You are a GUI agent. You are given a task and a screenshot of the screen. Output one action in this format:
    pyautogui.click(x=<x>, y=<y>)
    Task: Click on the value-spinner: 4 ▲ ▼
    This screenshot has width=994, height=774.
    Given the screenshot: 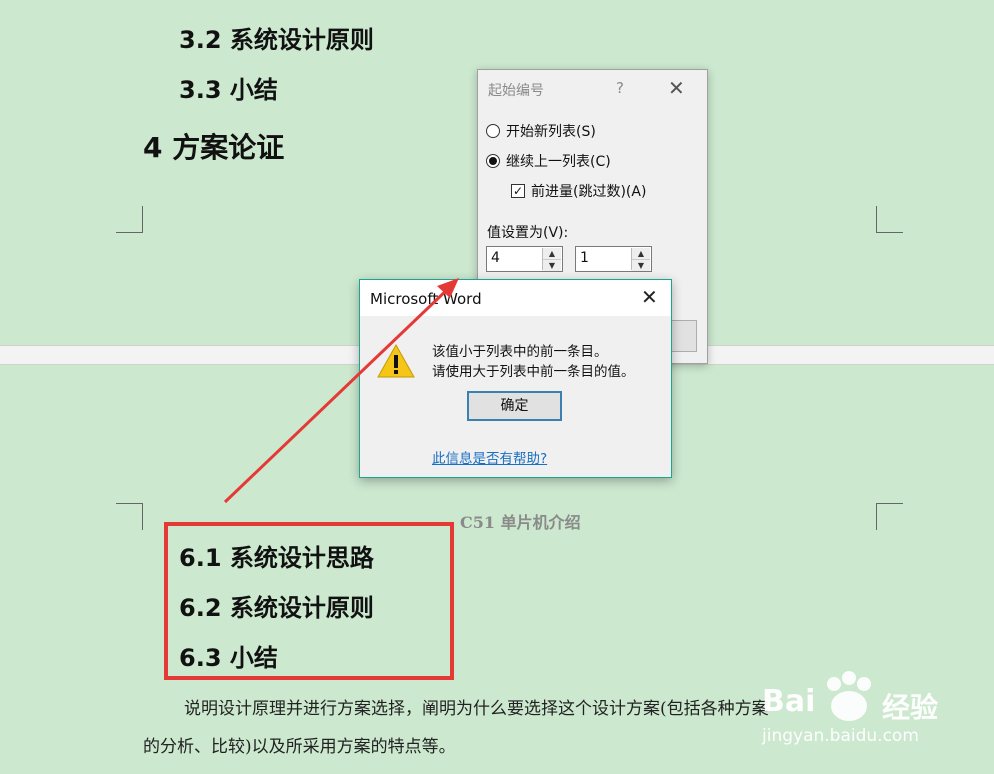 What is the action you would take?
    pyautogui.click(x=524, y=259)
    